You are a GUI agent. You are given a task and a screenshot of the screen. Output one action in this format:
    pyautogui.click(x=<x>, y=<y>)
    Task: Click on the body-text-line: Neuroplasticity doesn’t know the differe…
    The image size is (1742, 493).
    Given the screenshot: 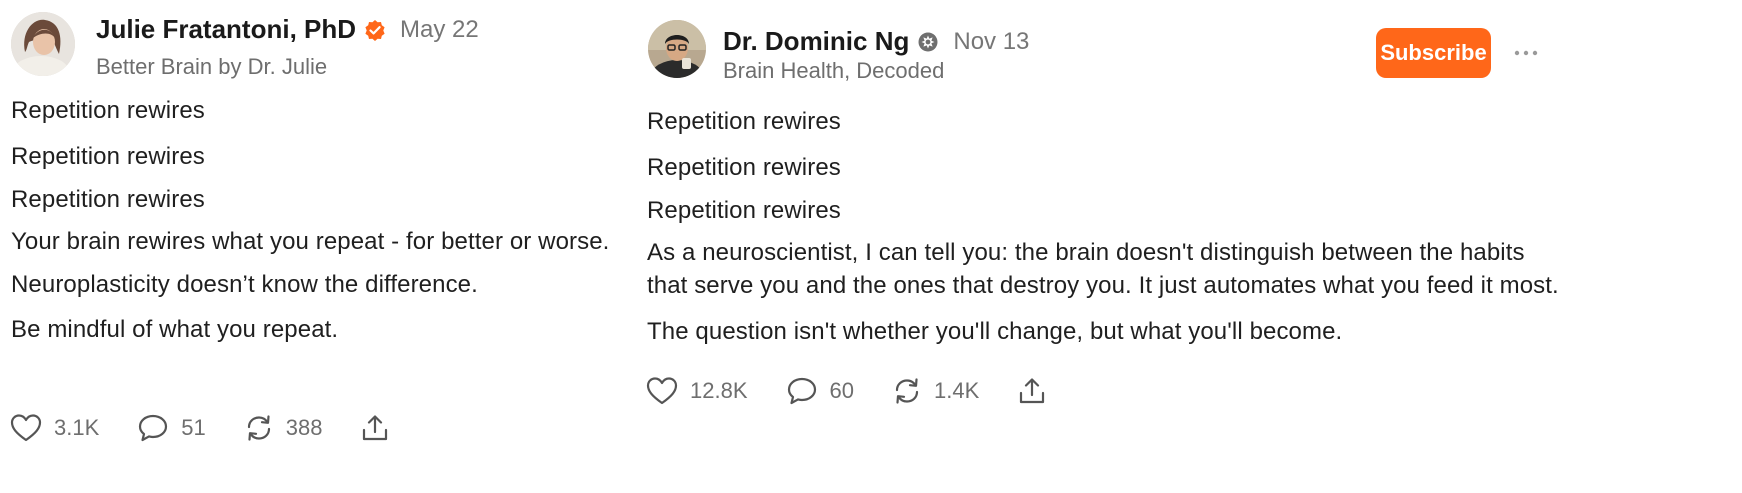 What is the action you would take?
    pyautogui.click(x=244, y=284)
    